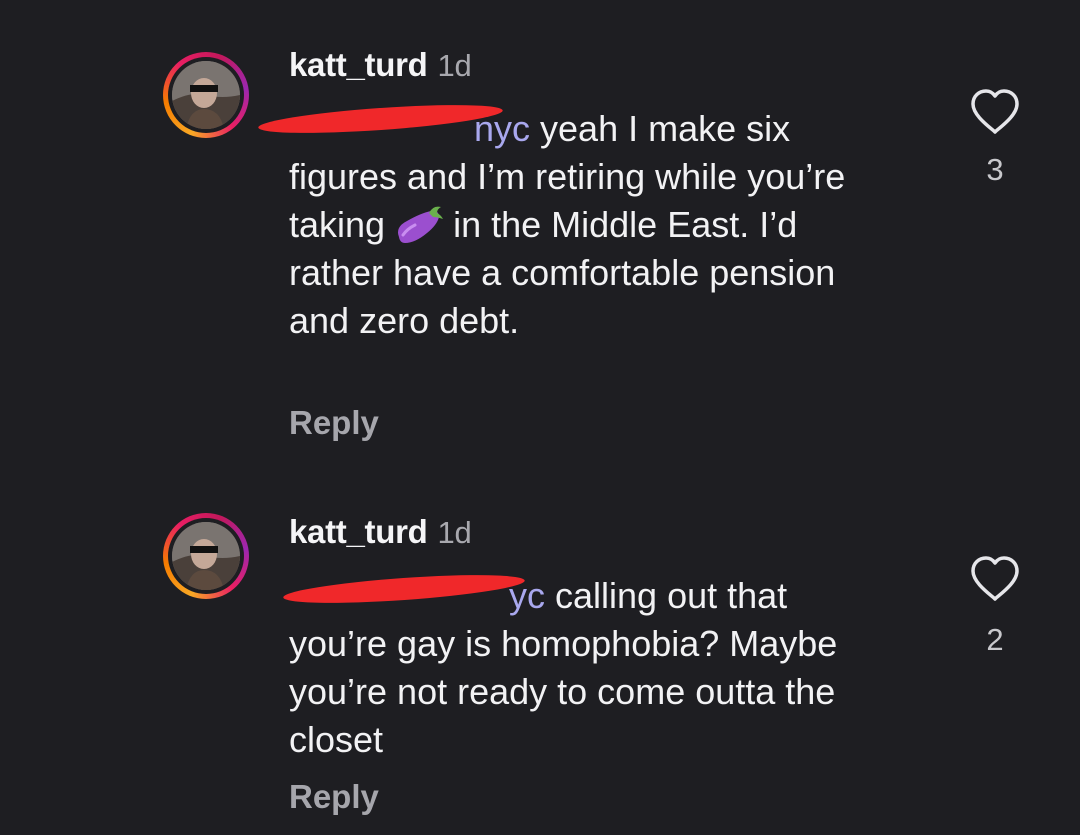 The image size is (1080, 835). What do you see at coordinates (995, 169) in the screenshot?
I see `like-count: 3` at bounding box center [995, 169].